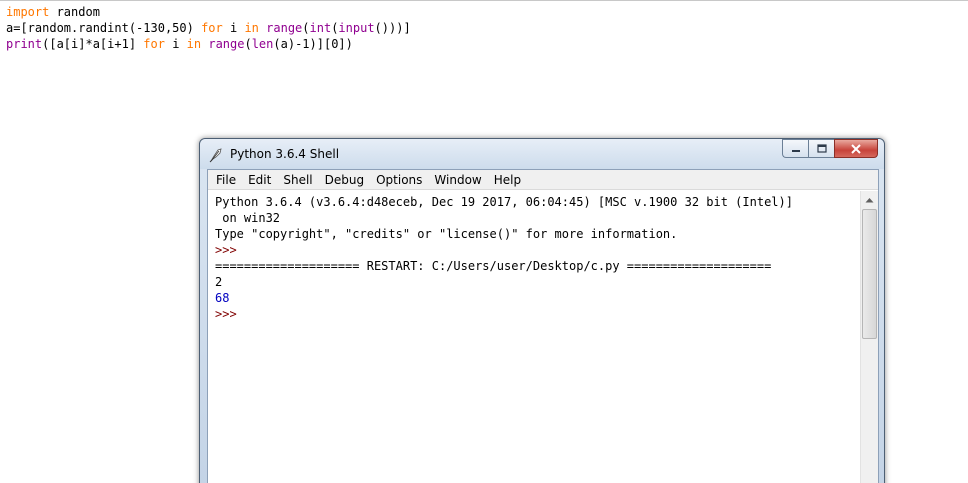 This screenshot has height=483, width=968. What do you see at coordinates (248, 218) in the screenshot?
I see `shell-line: on win32` at bounding box center [248, 218].